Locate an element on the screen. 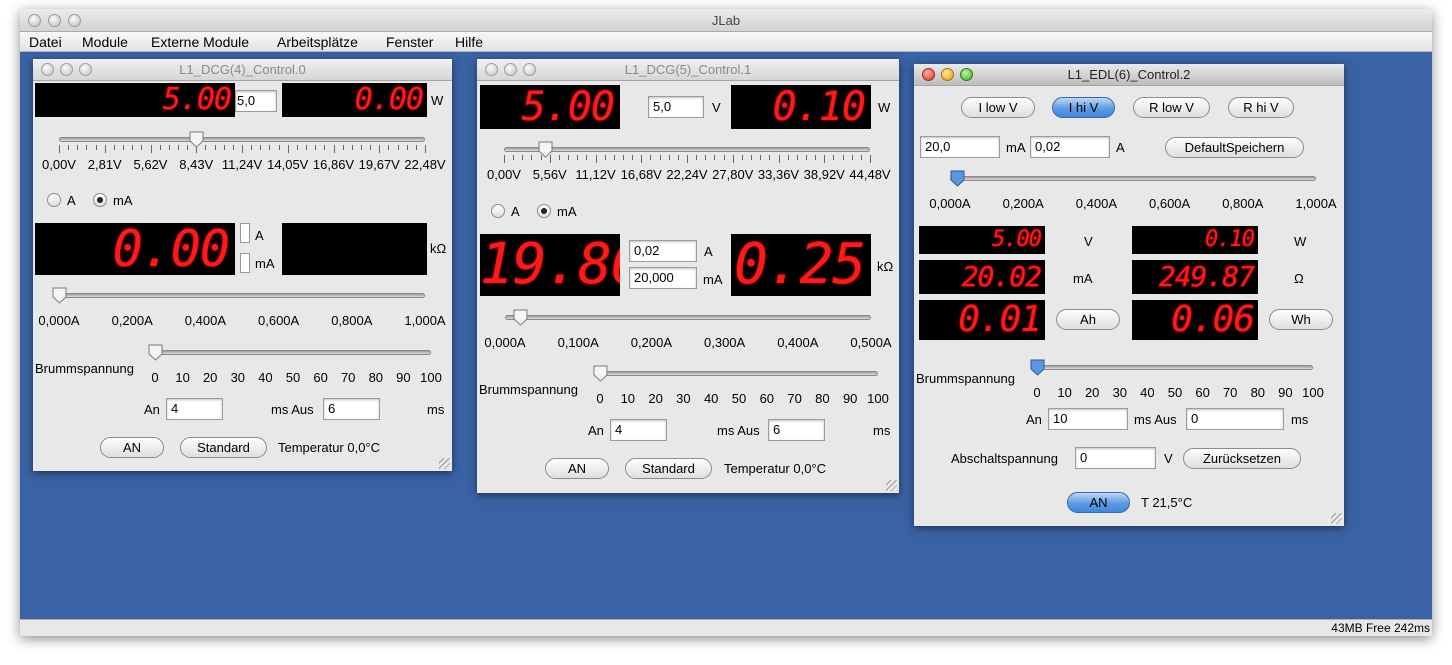  slider-tick-label: 0,800A is located at coordinates (1243, 203).